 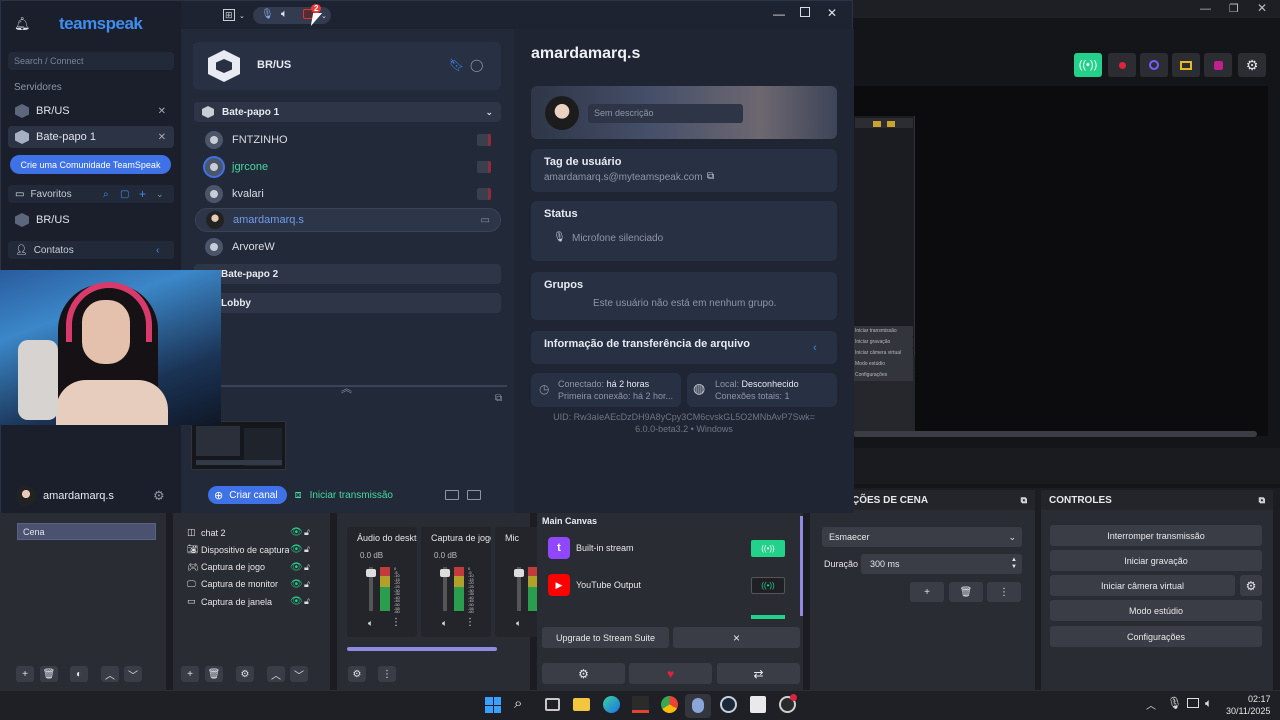 What do you see at coordinates (91, 250) in the screenshot?
I see `contacts-header: 👤︎ Contatos ‹` at bounding box center [91, 250].